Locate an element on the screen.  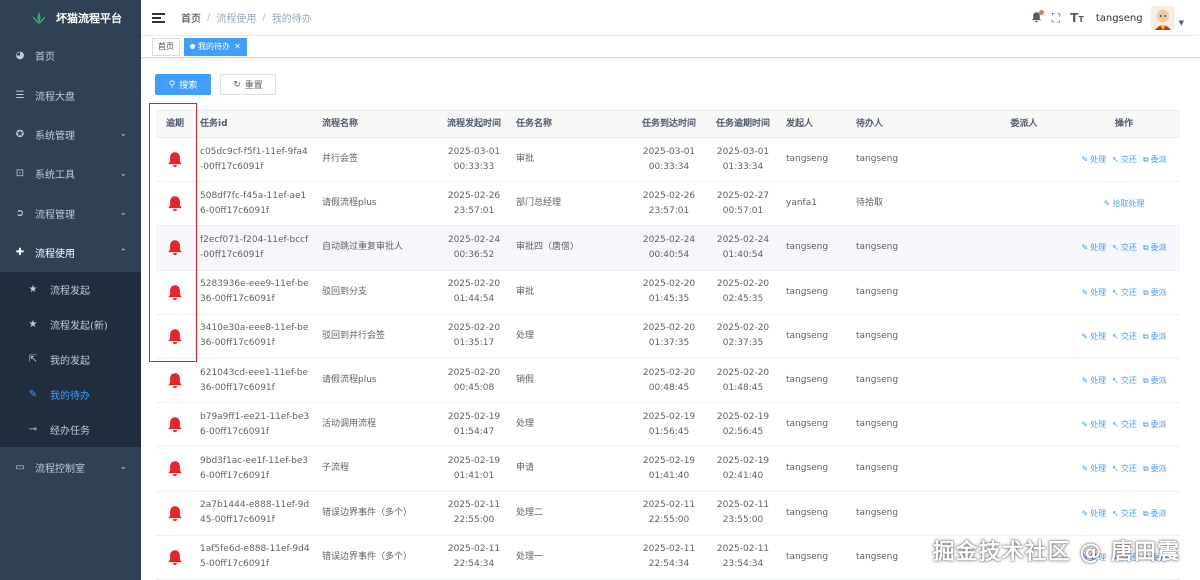
task-id-cell: c05dc9cf-f5f1-11ef-9fa4-00ff17c6091f is located at coordinates (254, 159).